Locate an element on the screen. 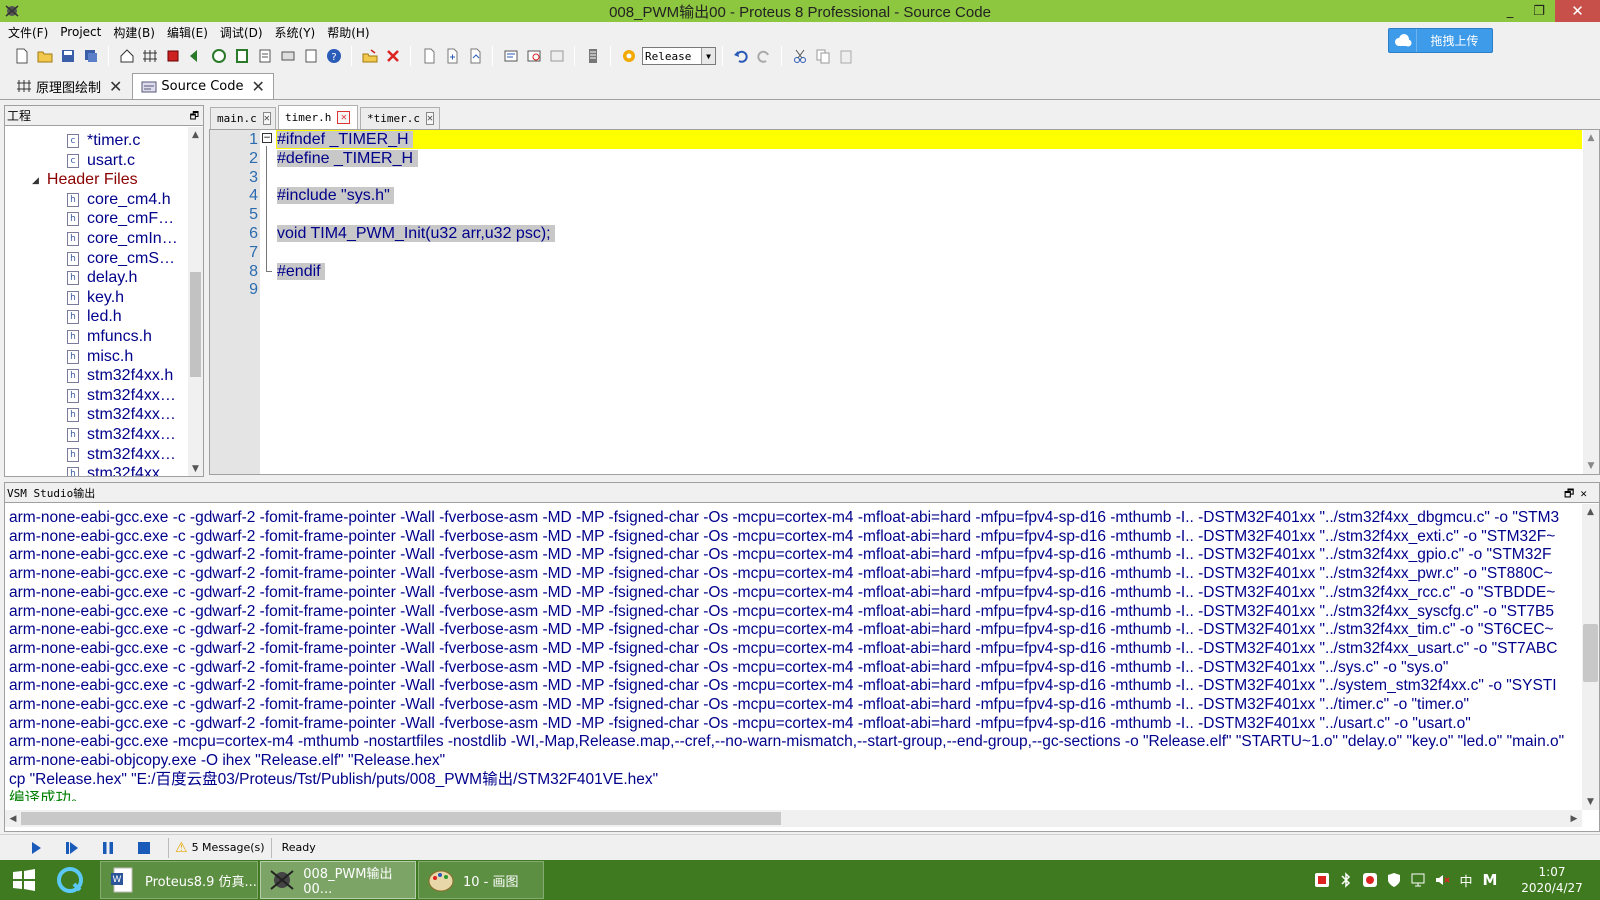  tree-file-item: h delay.h is located at coordinates (102, 278).